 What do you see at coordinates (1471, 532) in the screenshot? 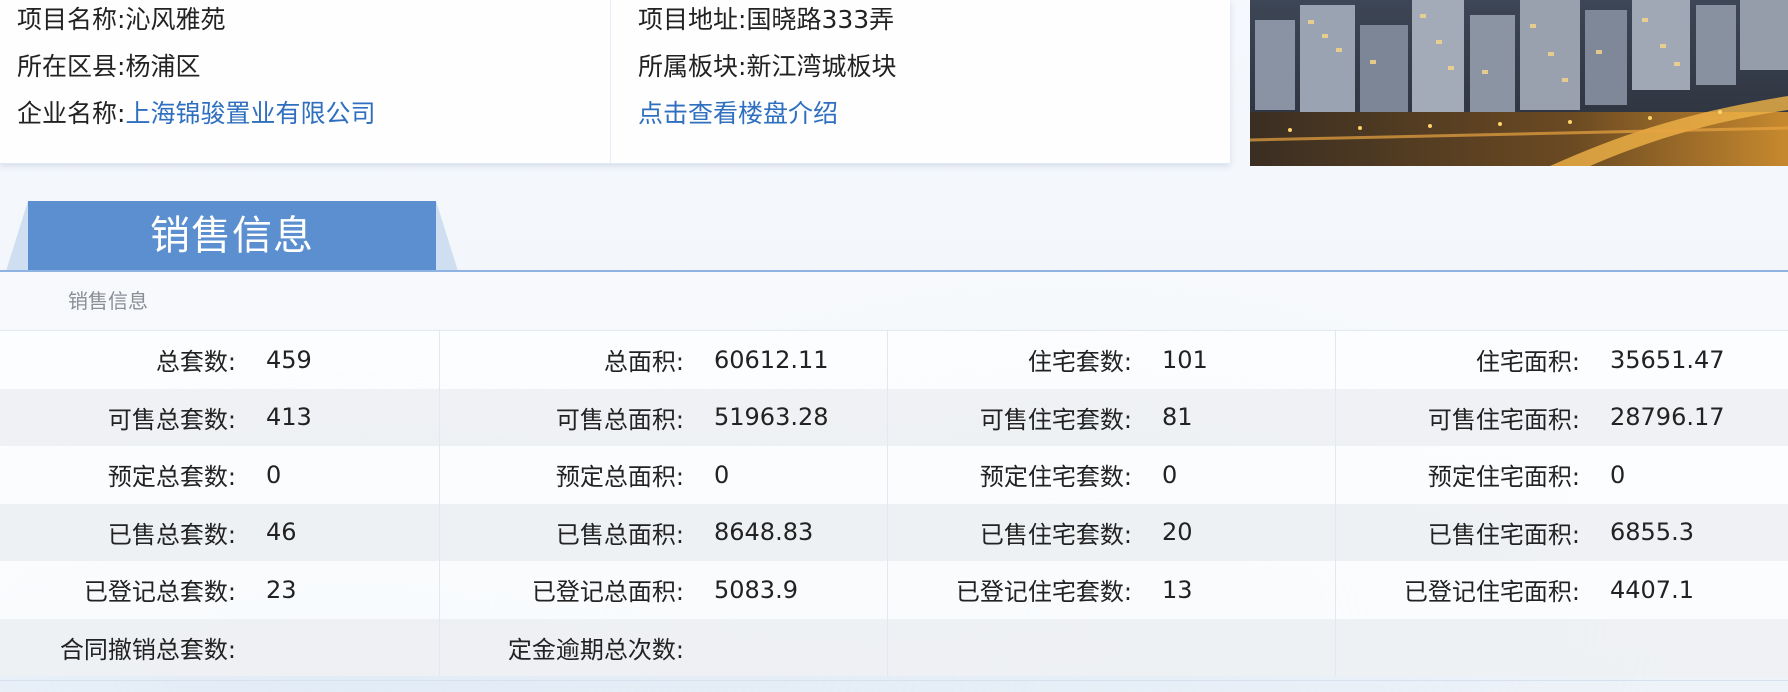
I see `sales-field-label: 已售住宅面积:` at bounding box center [1471, 532].